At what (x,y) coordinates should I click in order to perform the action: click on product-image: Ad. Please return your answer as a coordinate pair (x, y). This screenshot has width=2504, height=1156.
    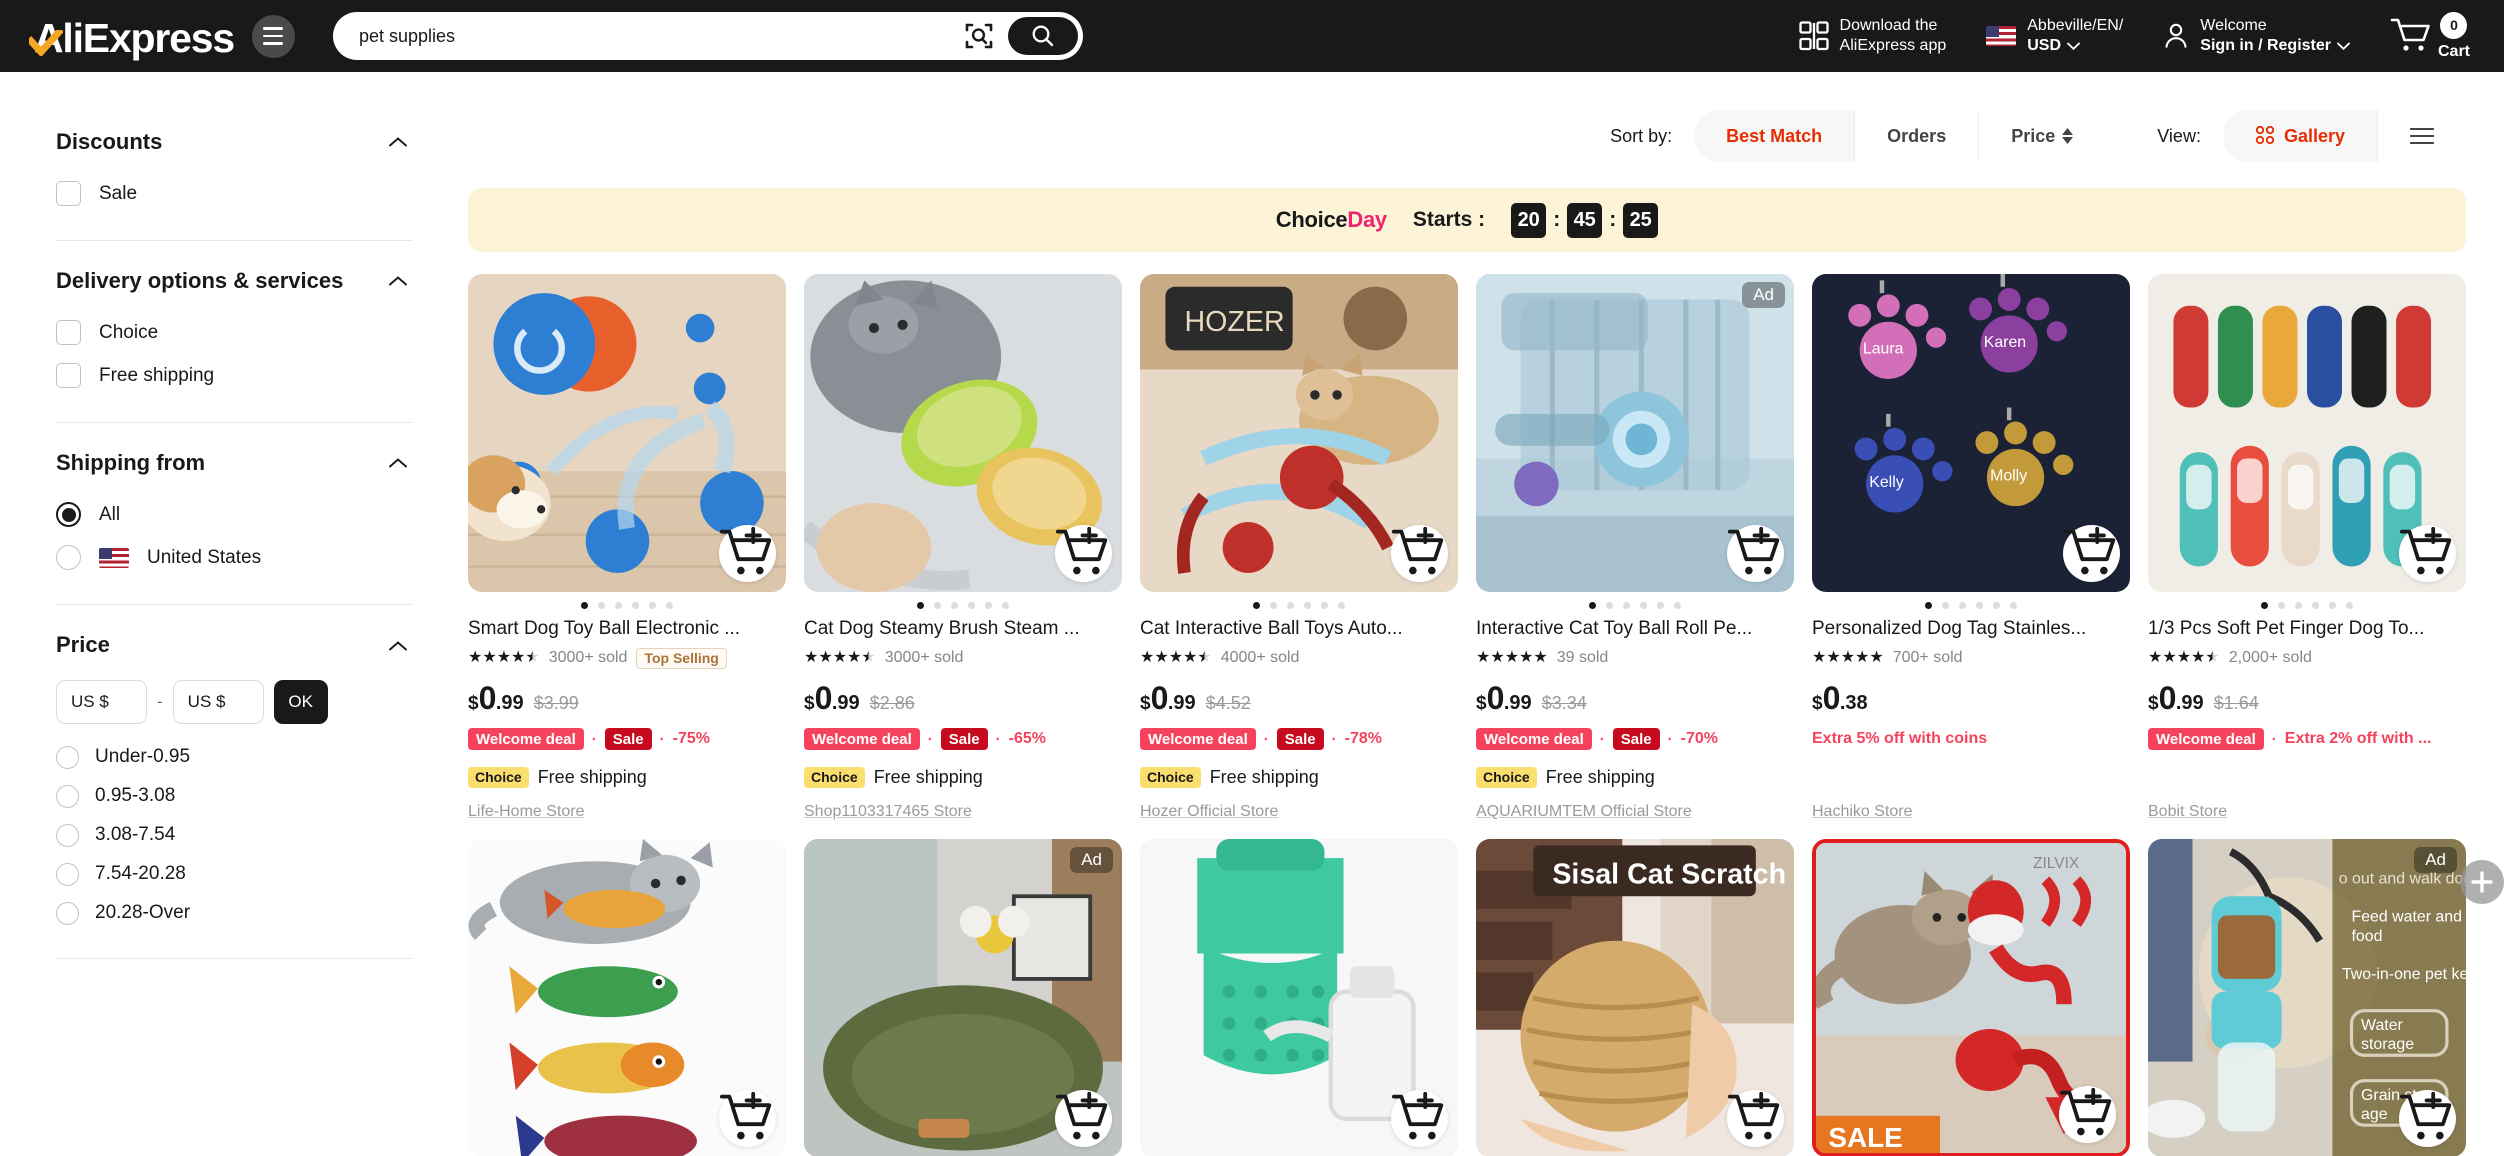
    Looking at the image, I should click on (1635, 433).